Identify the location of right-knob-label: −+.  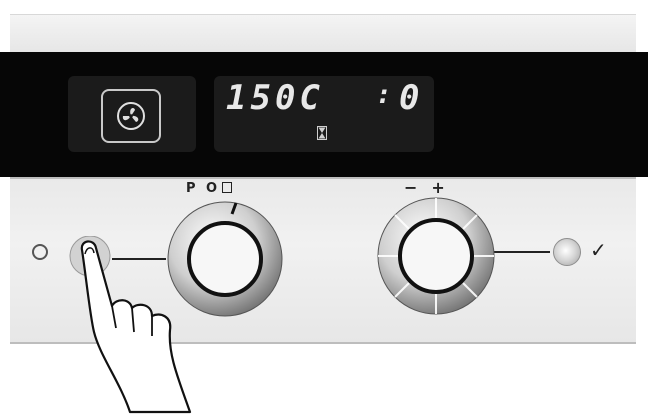
(431, 187).